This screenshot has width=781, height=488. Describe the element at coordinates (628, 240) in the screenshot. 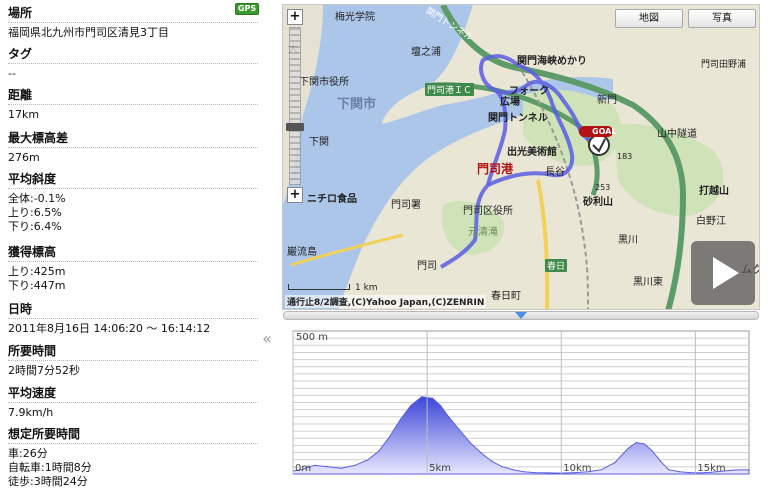

I see `map-label: 黒川` at that location.